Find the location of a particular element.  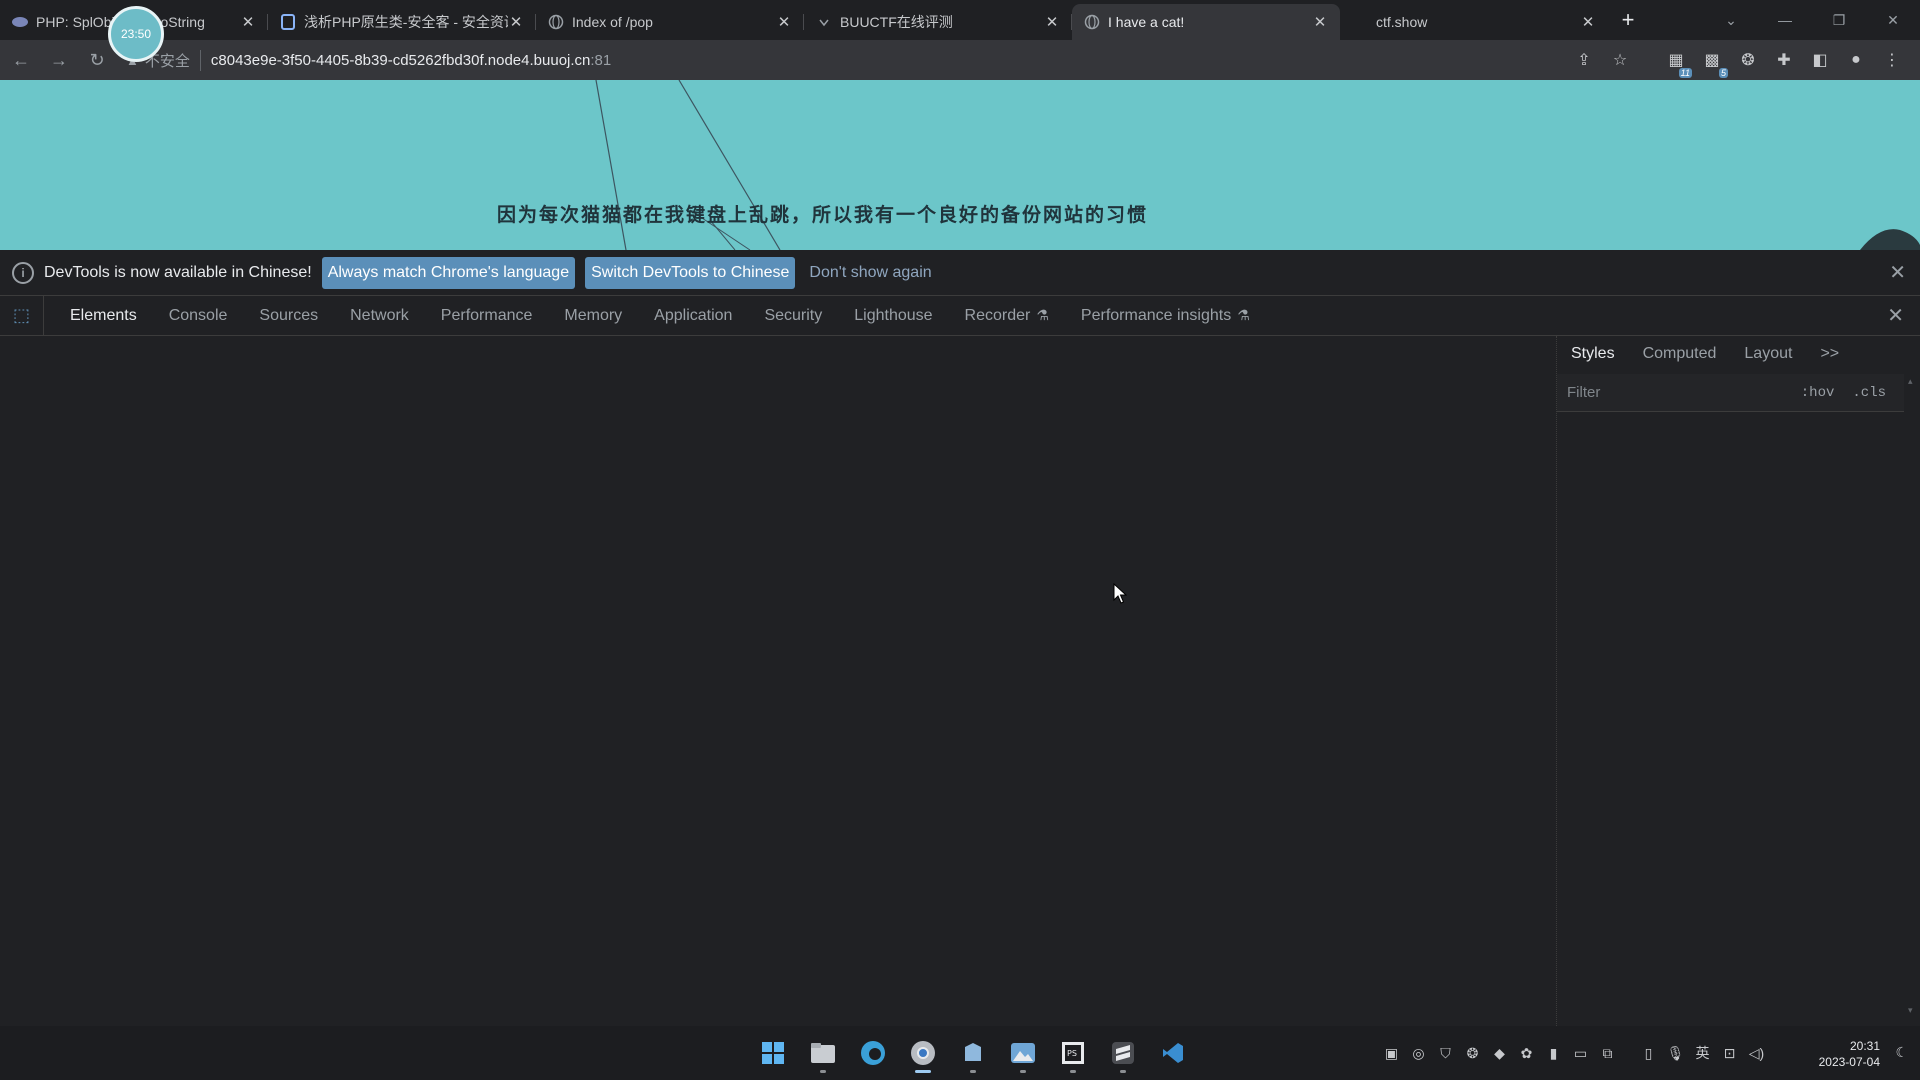

tab-security: Security is located at coordinates (793, 316).